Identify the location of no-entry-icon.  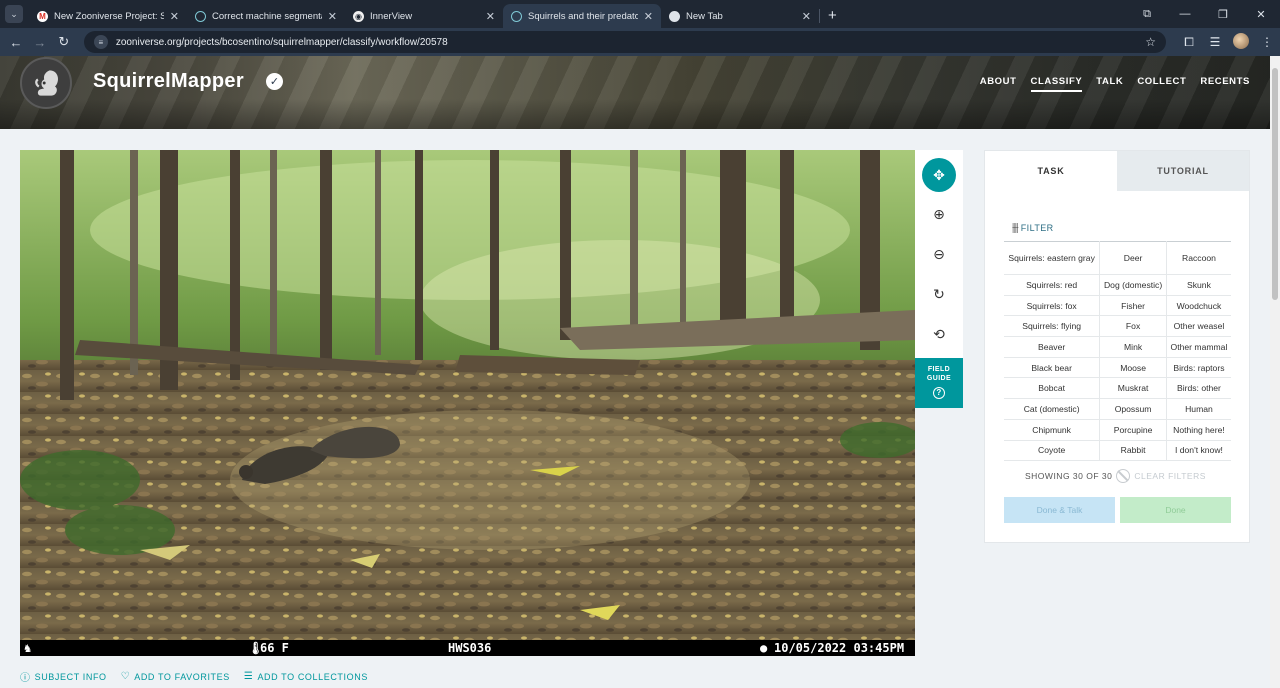
(1123, 476).